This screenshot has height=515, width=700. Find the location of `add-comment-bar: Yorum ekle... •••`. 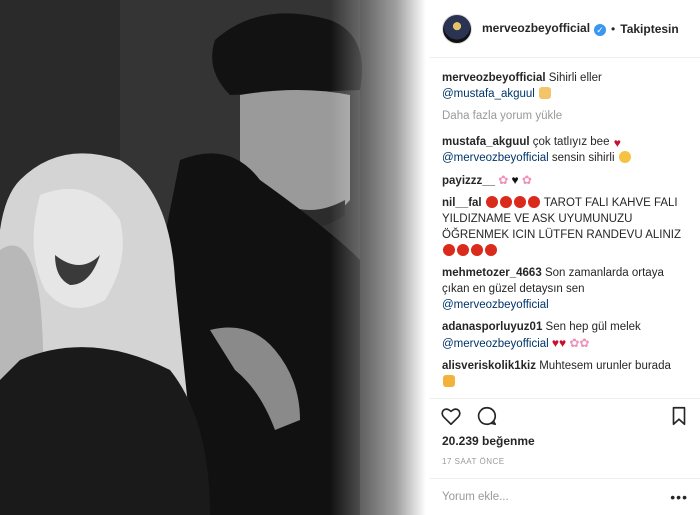

add-comment-bar: Yorum ekle... ••• is located at coordinates (565, 496).